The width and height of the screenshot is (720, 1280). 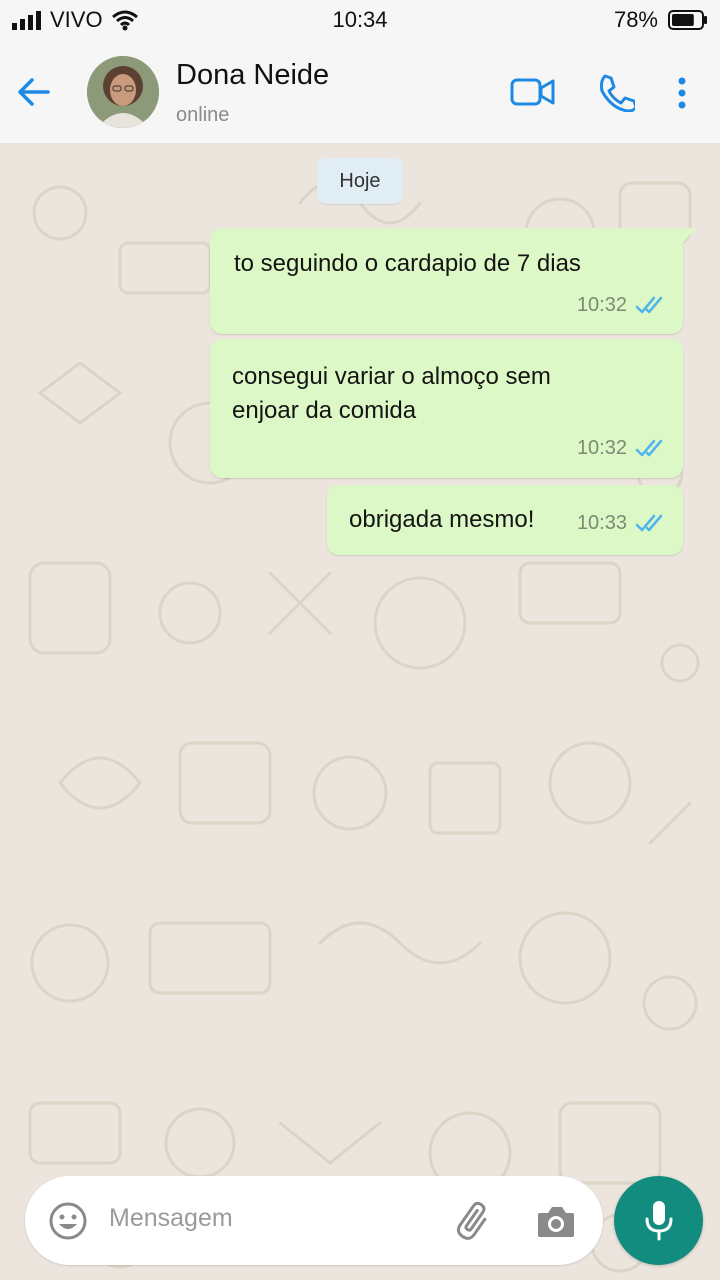 I want to click on attach-icon, so click(x=475, y=1221).